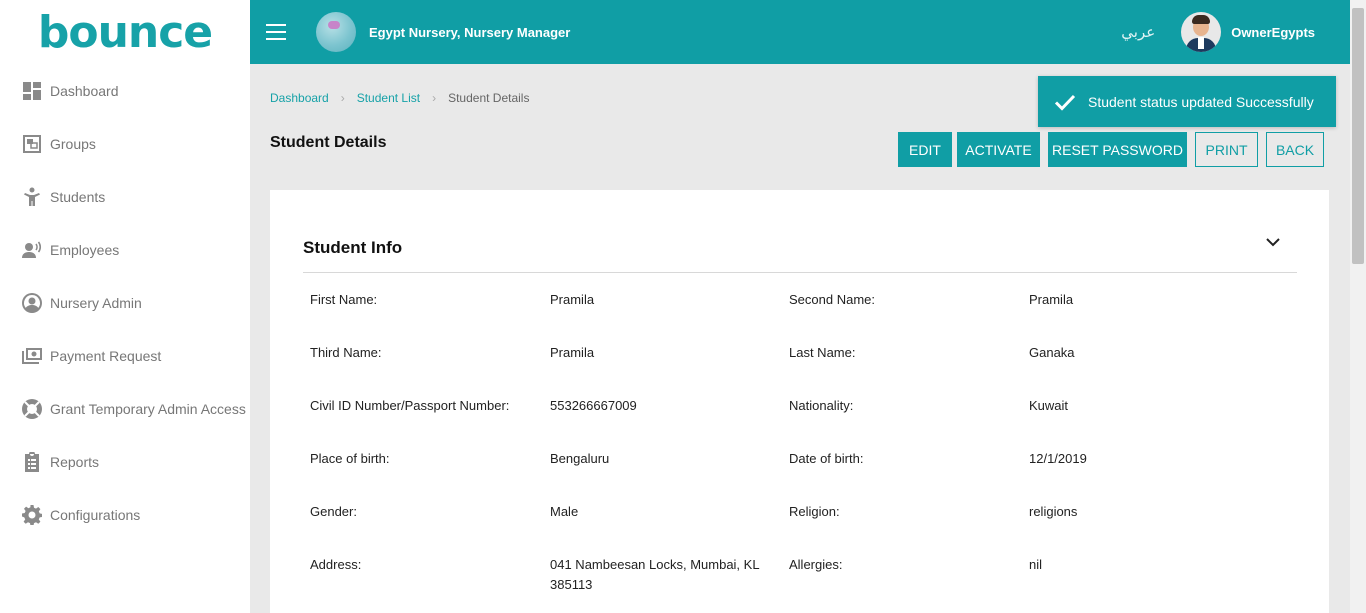  Describe the element at coordinates (1138, 32) in the screenshot. I see `language-toggle: عربي` at that location.